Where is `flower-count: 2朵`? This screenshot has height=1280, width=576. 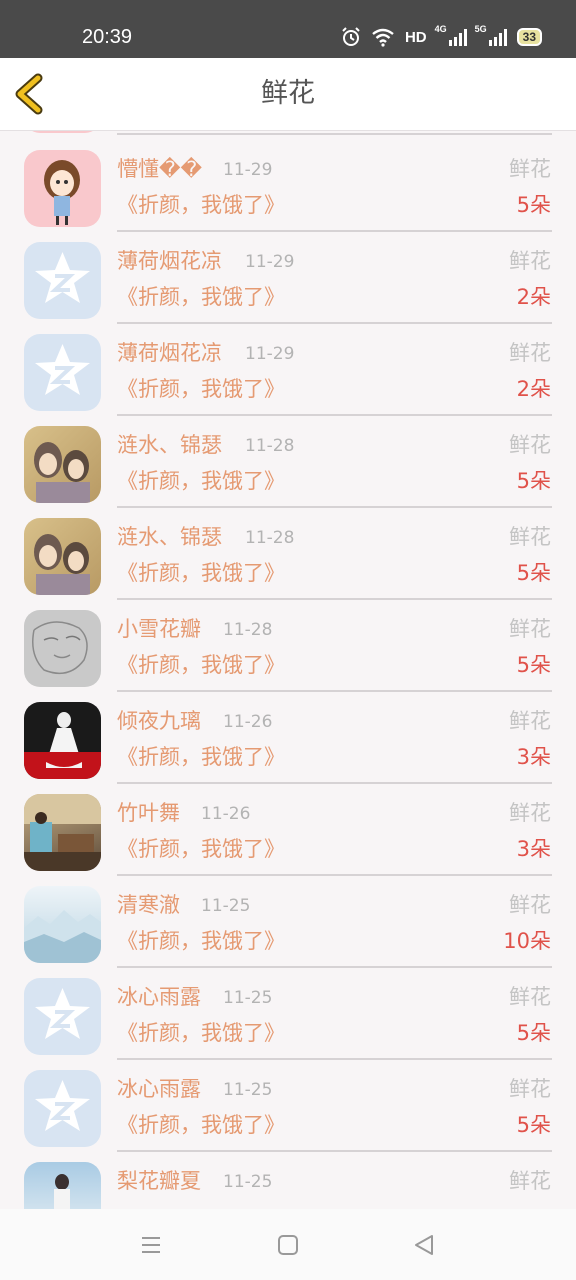 flower-count: 2朵 is located at coordinates (533, 389).